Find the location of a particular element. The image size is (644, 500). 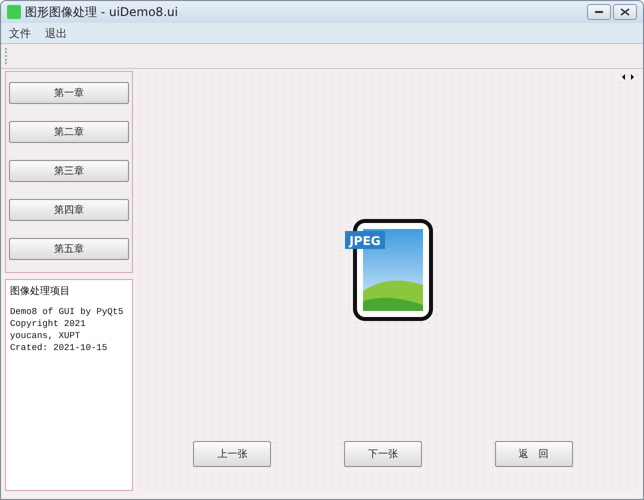

minimize-button is located at coordinates (599, 12).